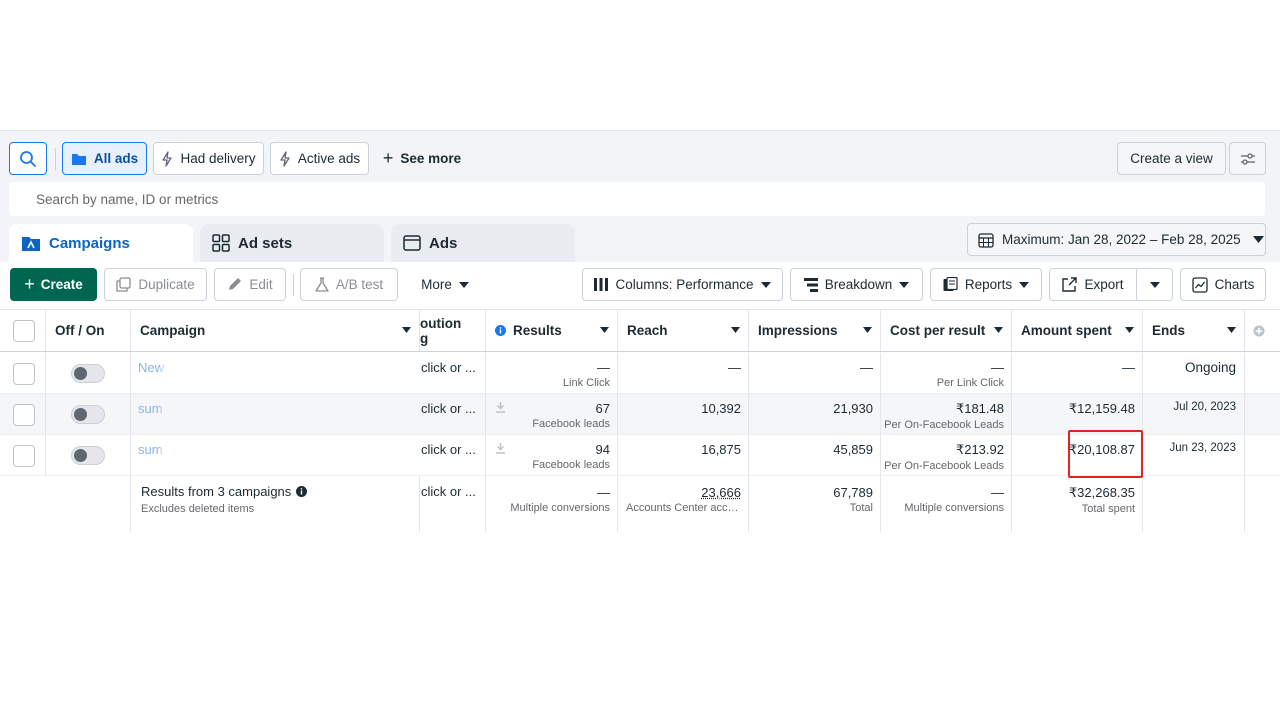  I want to click on header-cost-per-result: Cost per result, so click(946, 330).